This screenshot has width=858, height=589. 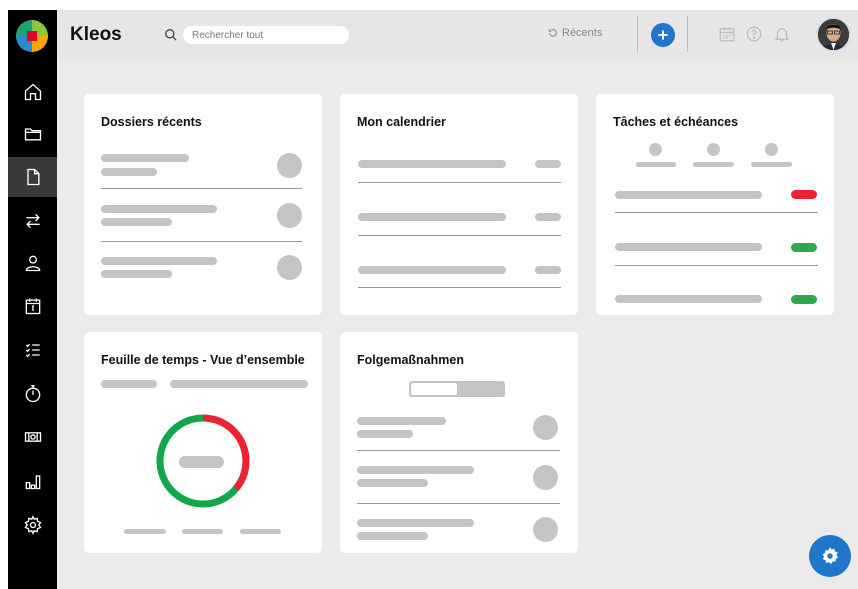 What do you see at coordinates (171, 35) in the screenshot?
I see `search-icon` at bounding box center [171, 35].